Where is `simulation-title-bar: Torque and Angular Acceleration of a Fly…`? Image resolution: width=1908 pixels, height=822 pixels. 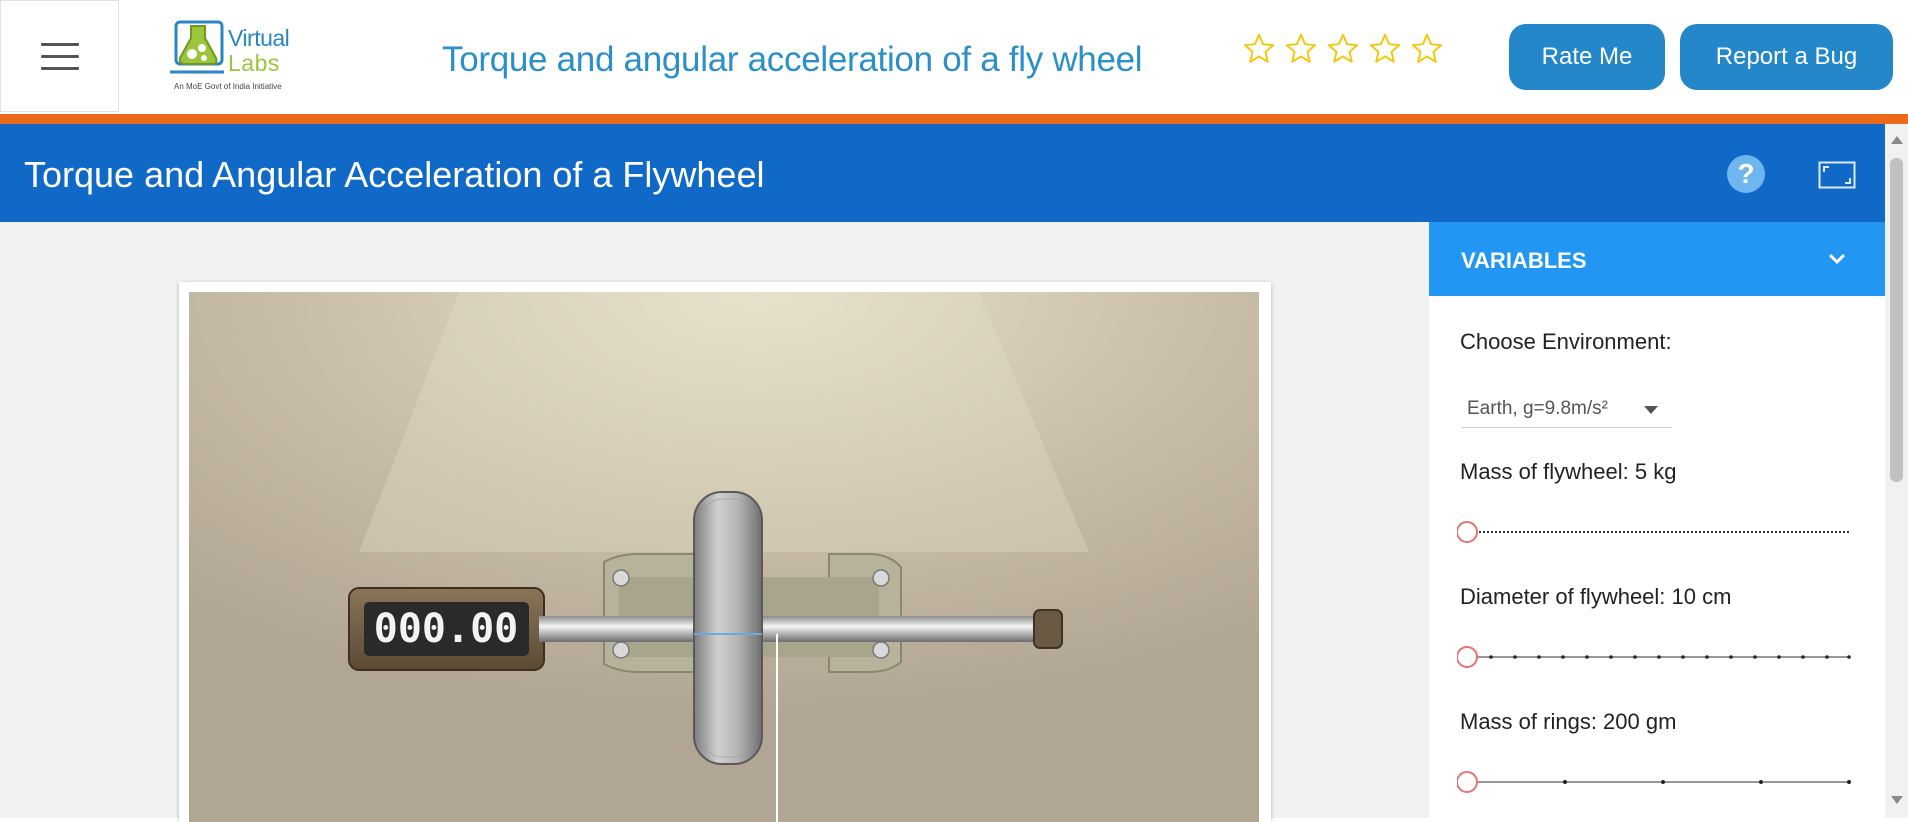
simulation-title-bar: Torque and Angular Acceleration of a Fly… is located at coordinates (942, 173).